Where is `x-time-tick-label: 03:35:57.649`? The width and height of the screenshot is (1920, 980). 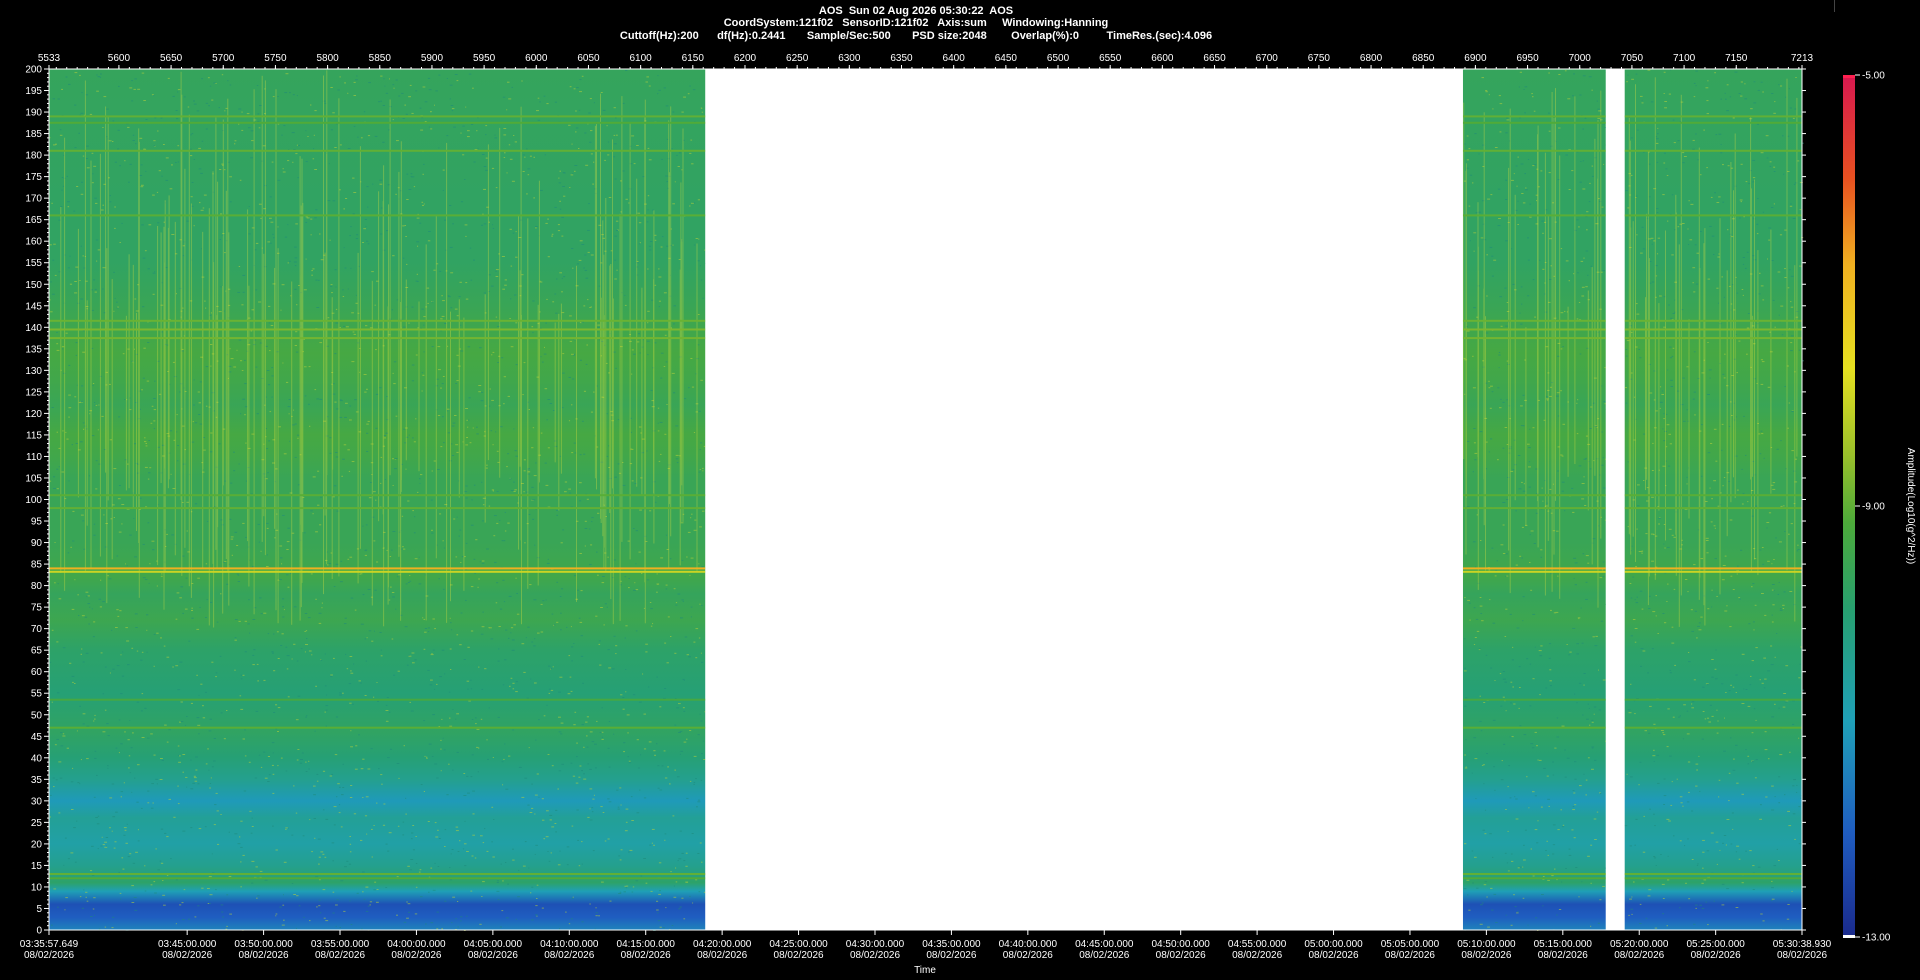
x-time-tick-label: 03:35:57.649 is located at coordinates (49, 944).